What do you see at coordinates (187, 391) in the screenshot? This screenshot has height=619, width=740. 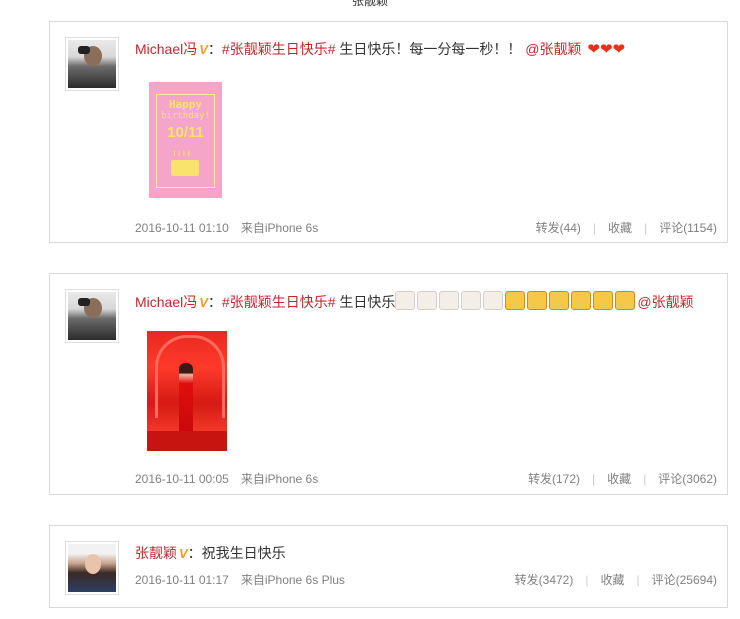 I see `post-image` at bounding box center [187, 391].